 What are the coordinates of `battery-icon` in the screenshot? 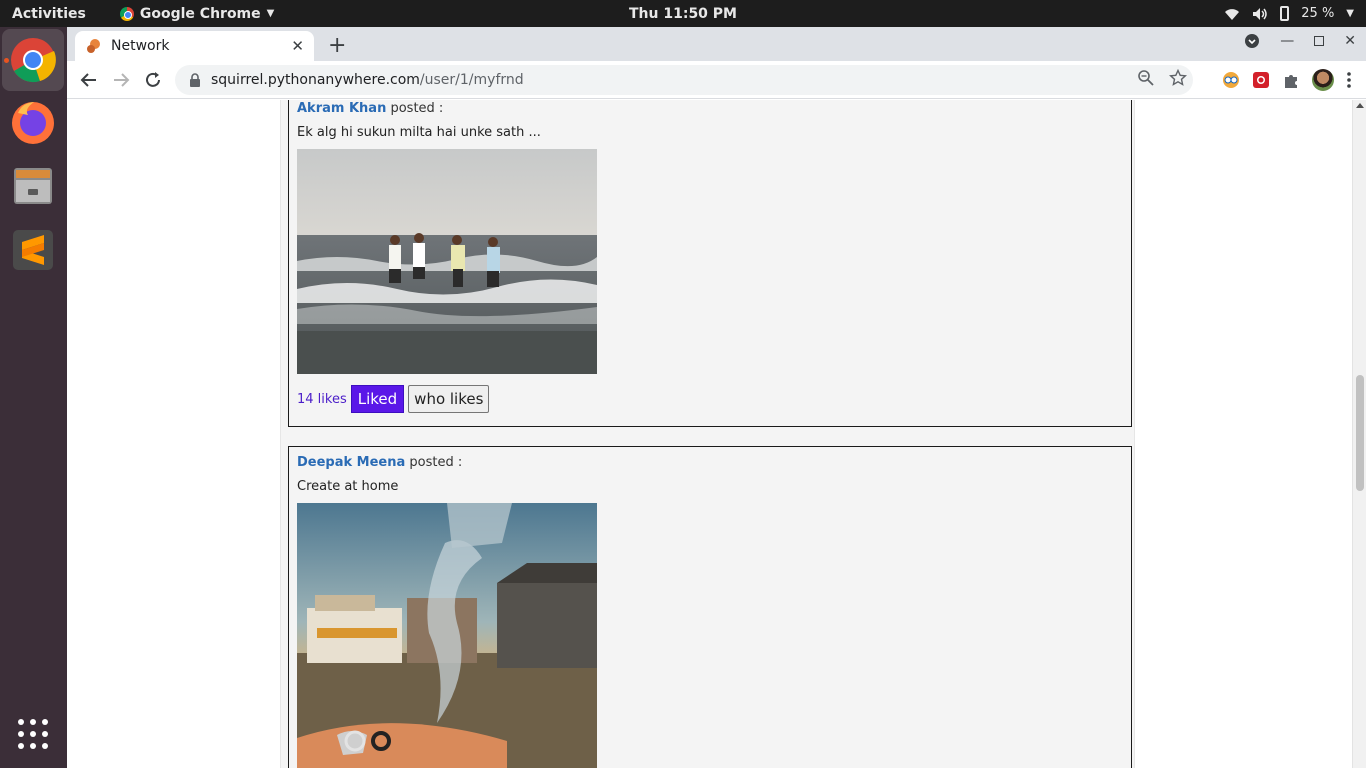 It's located at (1285, 13).